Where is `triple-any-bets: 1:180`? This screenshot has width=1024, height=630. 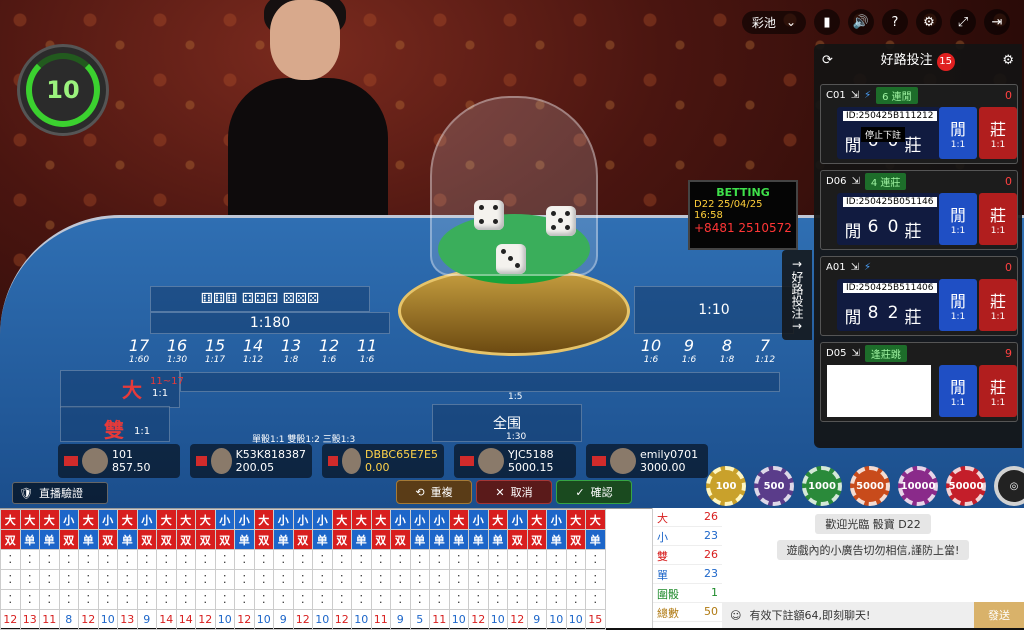
triple-any-bets: 1:180 is located at coordinates (270, 323).